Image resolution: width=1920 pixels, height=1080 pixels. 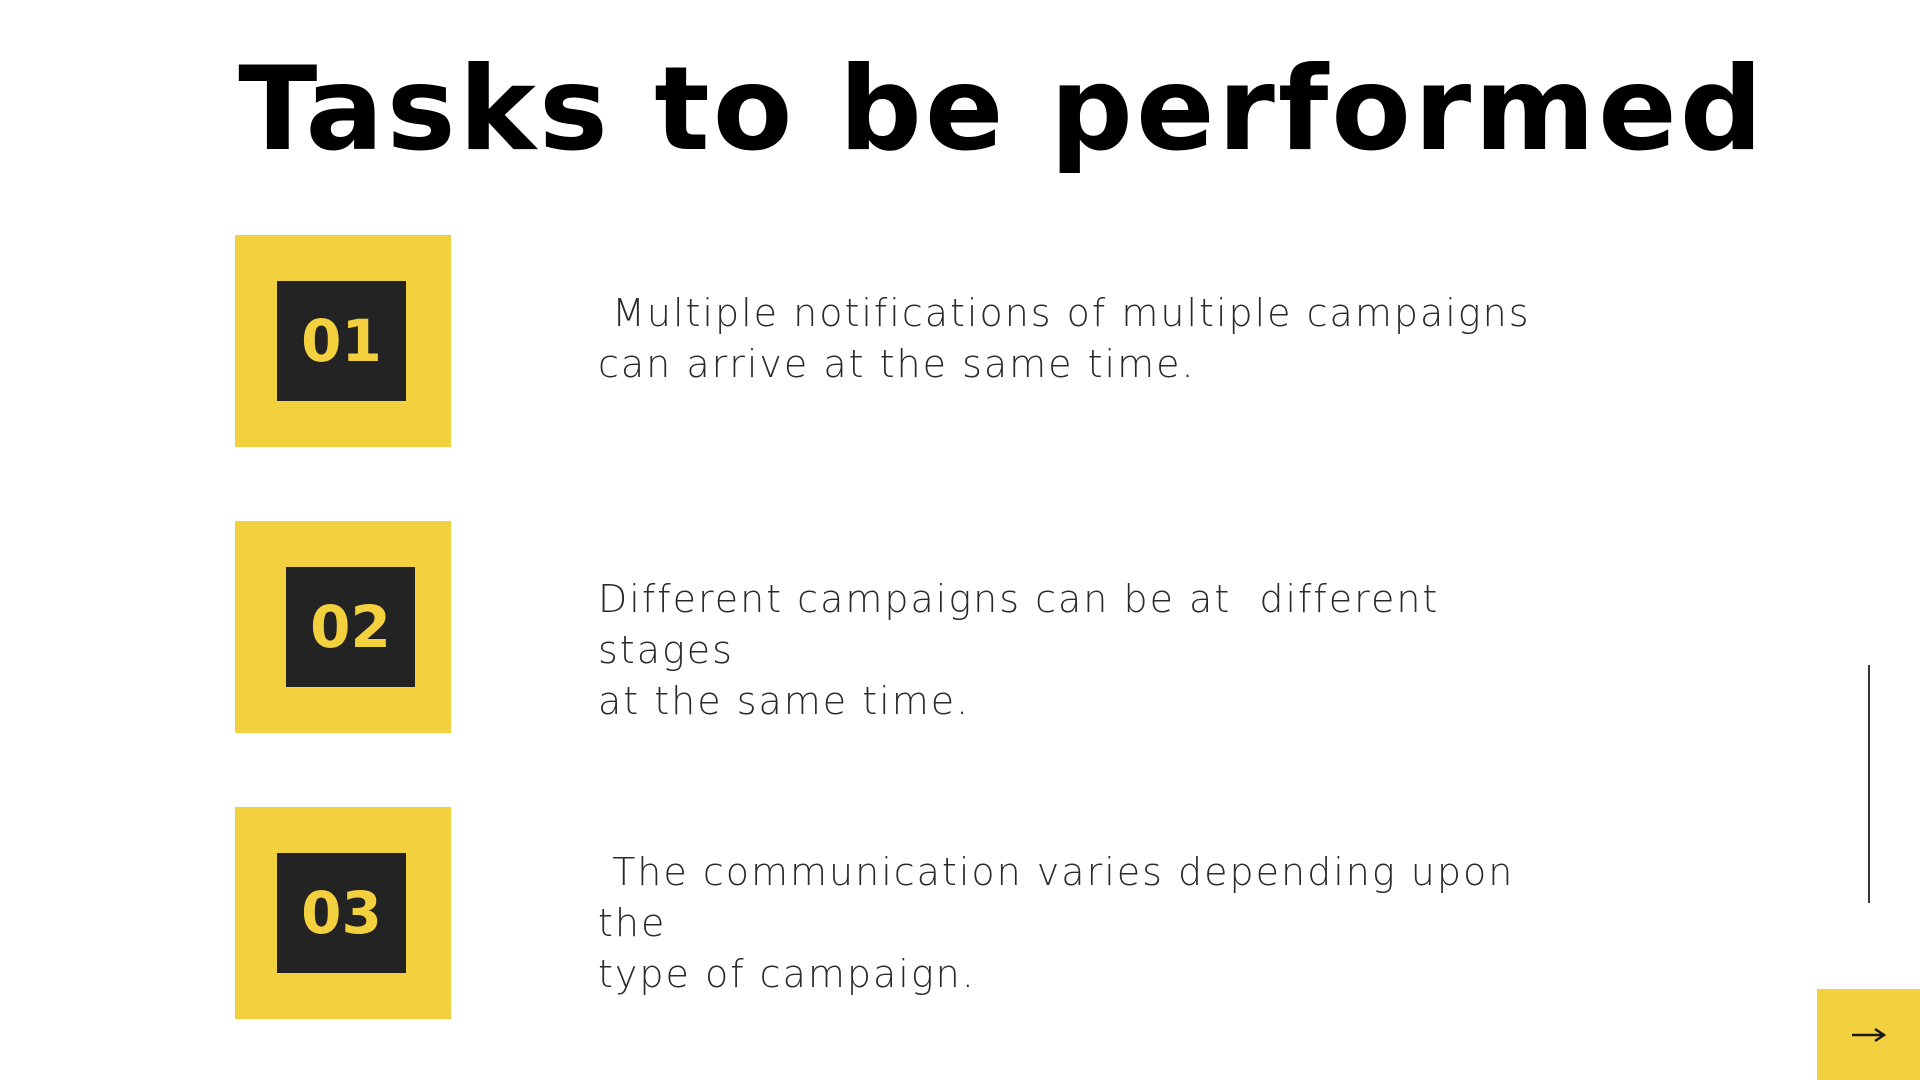 I want to click on arrow-right-icon, so click(x=1869, y=1035).